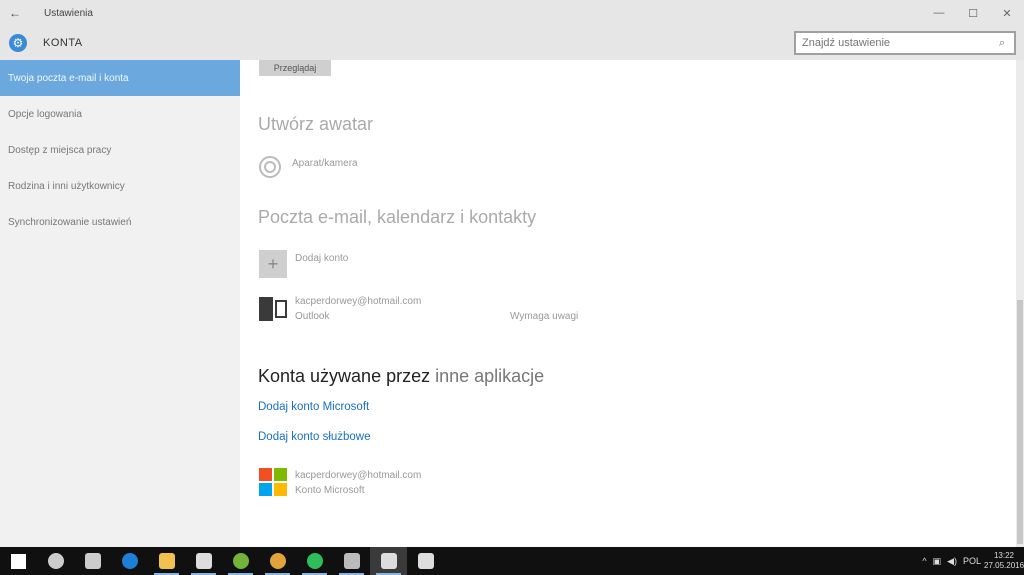 The width and height of the screenshot is (1024, 575). Describe the element at coordinates (544, 316) in the screenshot. I see `outlook-account-status: Wymaga uwagi` at that location.